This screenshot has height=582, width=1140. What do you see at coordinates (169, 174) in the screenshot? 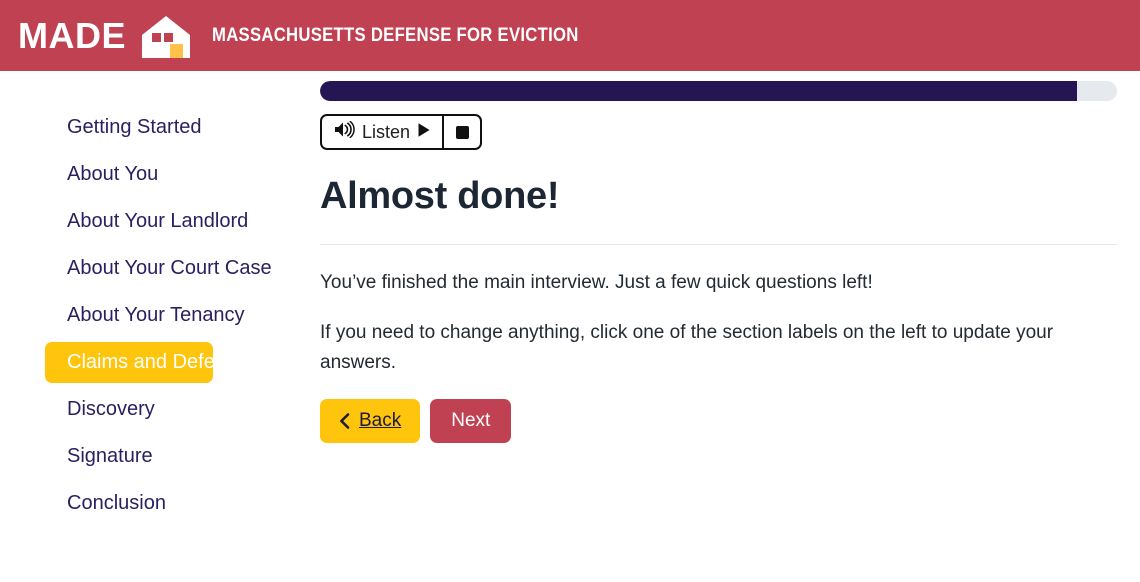
I see `sidebar-item-about-you: About You` at bounding box center [169, 174].